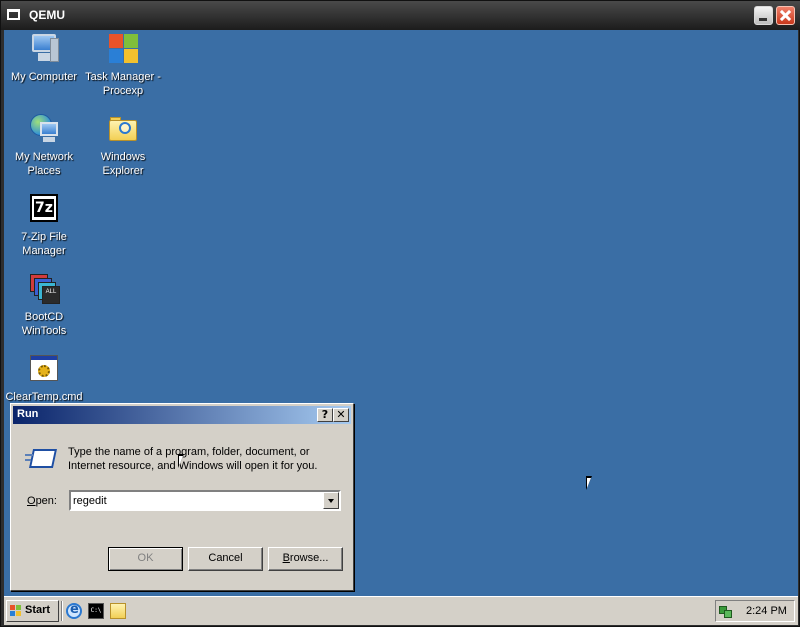 Image resolution: width=800 pixels, height=627 pixels. I want to click on desktop-icon-bootcd-wintools: ALL BootCD WinTools, so click(44, 305).